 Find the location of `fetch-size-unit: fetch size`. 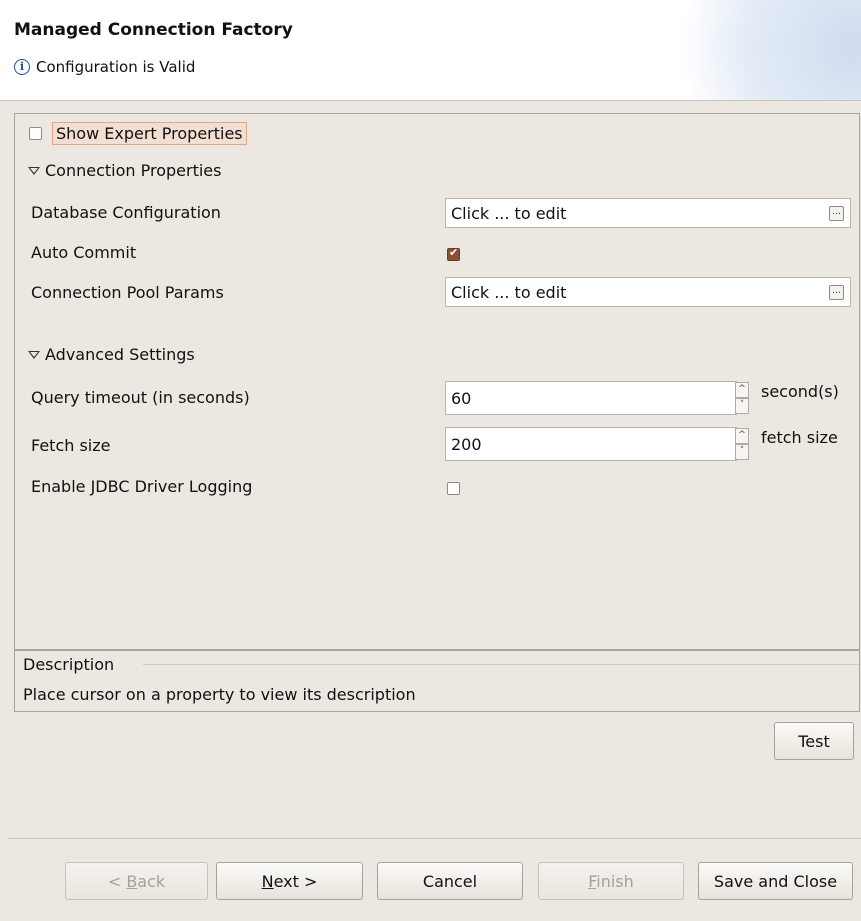

fetch-size-unit: fetch size is located at coordinates (799, 437).